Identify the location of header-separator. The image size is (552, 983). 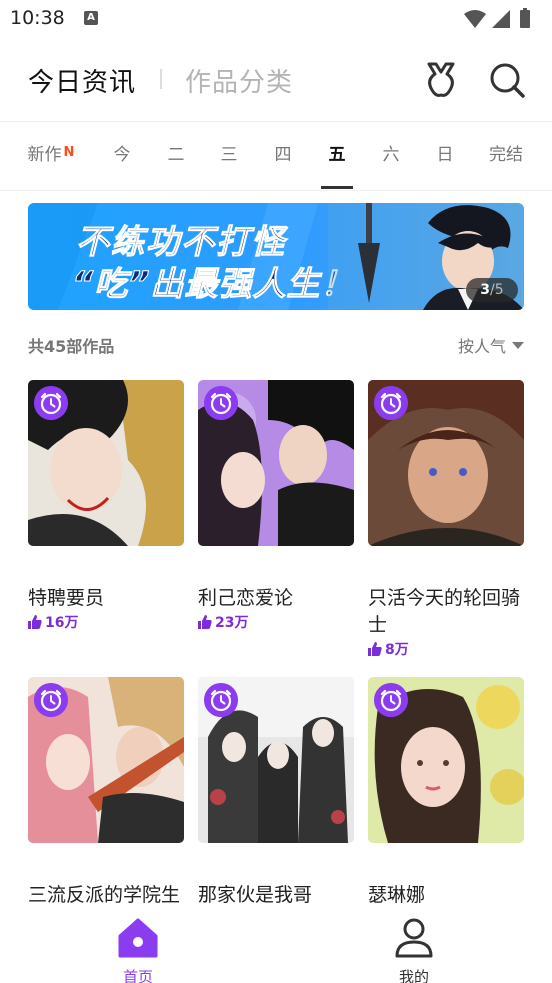
(161, 79).